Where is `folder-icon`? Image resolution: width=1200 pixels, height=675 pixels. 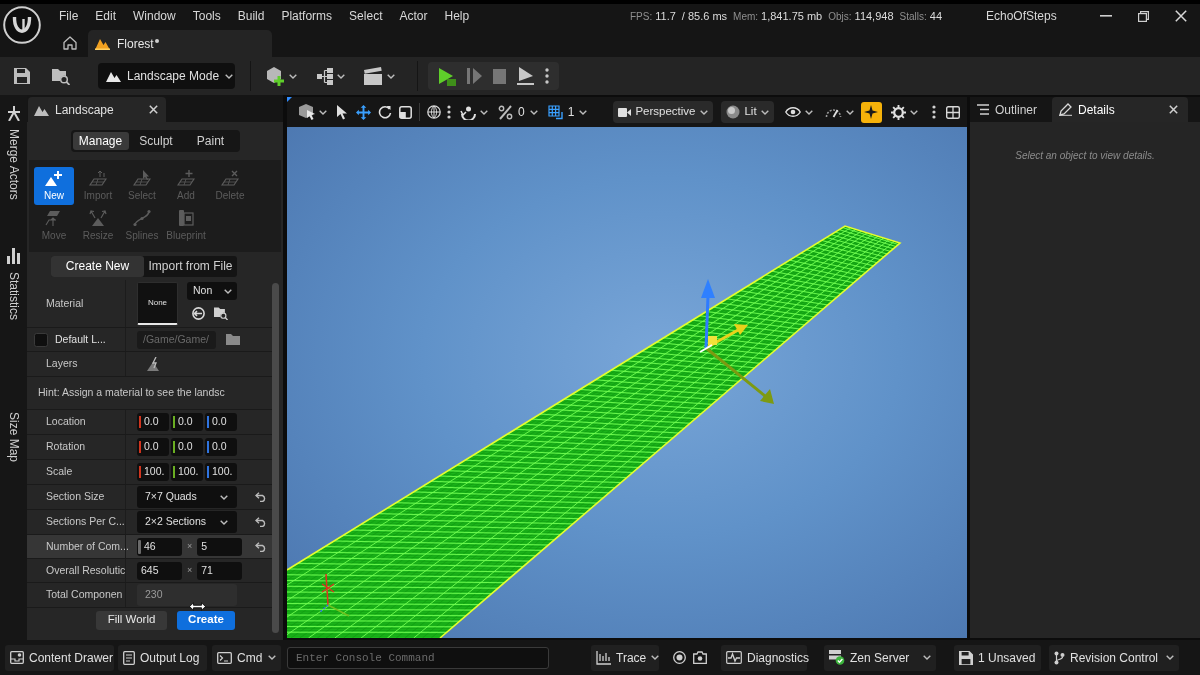 folder-icon is located at coordinates (233, 339).